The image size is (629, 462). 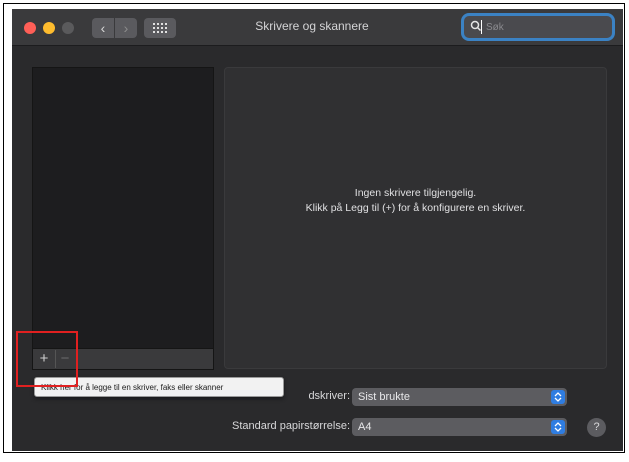 What do you see at coordinates (546, 27) in the screenshot?
I see `search-input` at bounding box center [546, 27].